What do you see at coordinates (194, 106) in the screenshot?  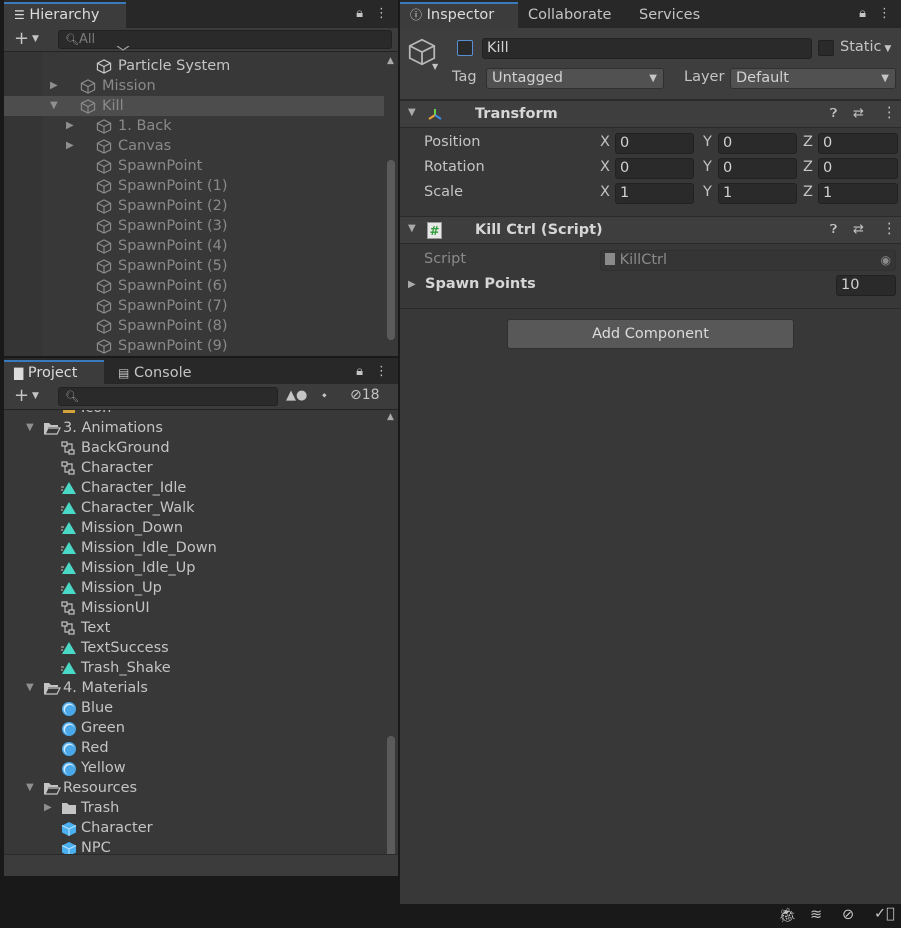 I see `hierarchy-item: ▼ Kill` at bounding box center [194, 106].